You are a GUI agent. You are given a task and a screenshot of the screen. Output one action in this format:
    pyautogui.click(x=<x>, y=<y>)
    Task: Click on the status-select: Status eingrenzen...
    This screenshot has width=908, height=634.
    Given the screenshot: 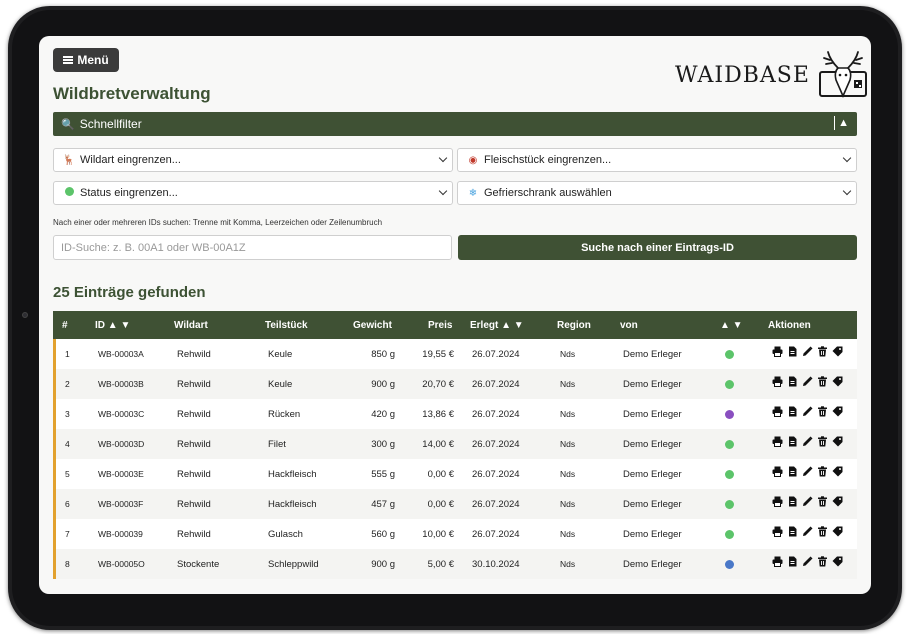 What is the action you would take?
    pyautogui.click(x=253, y=193)
    